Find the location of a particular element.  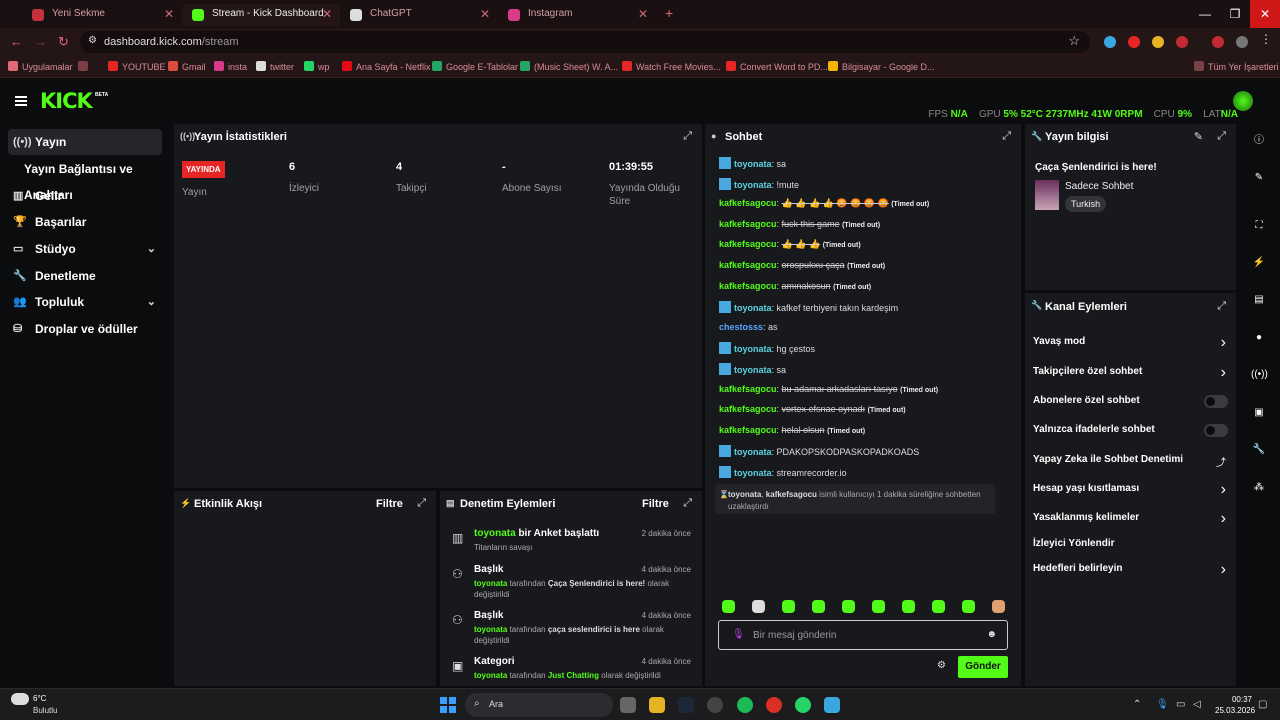

network-icon: ▭ is located at coordinates (1180, 704).